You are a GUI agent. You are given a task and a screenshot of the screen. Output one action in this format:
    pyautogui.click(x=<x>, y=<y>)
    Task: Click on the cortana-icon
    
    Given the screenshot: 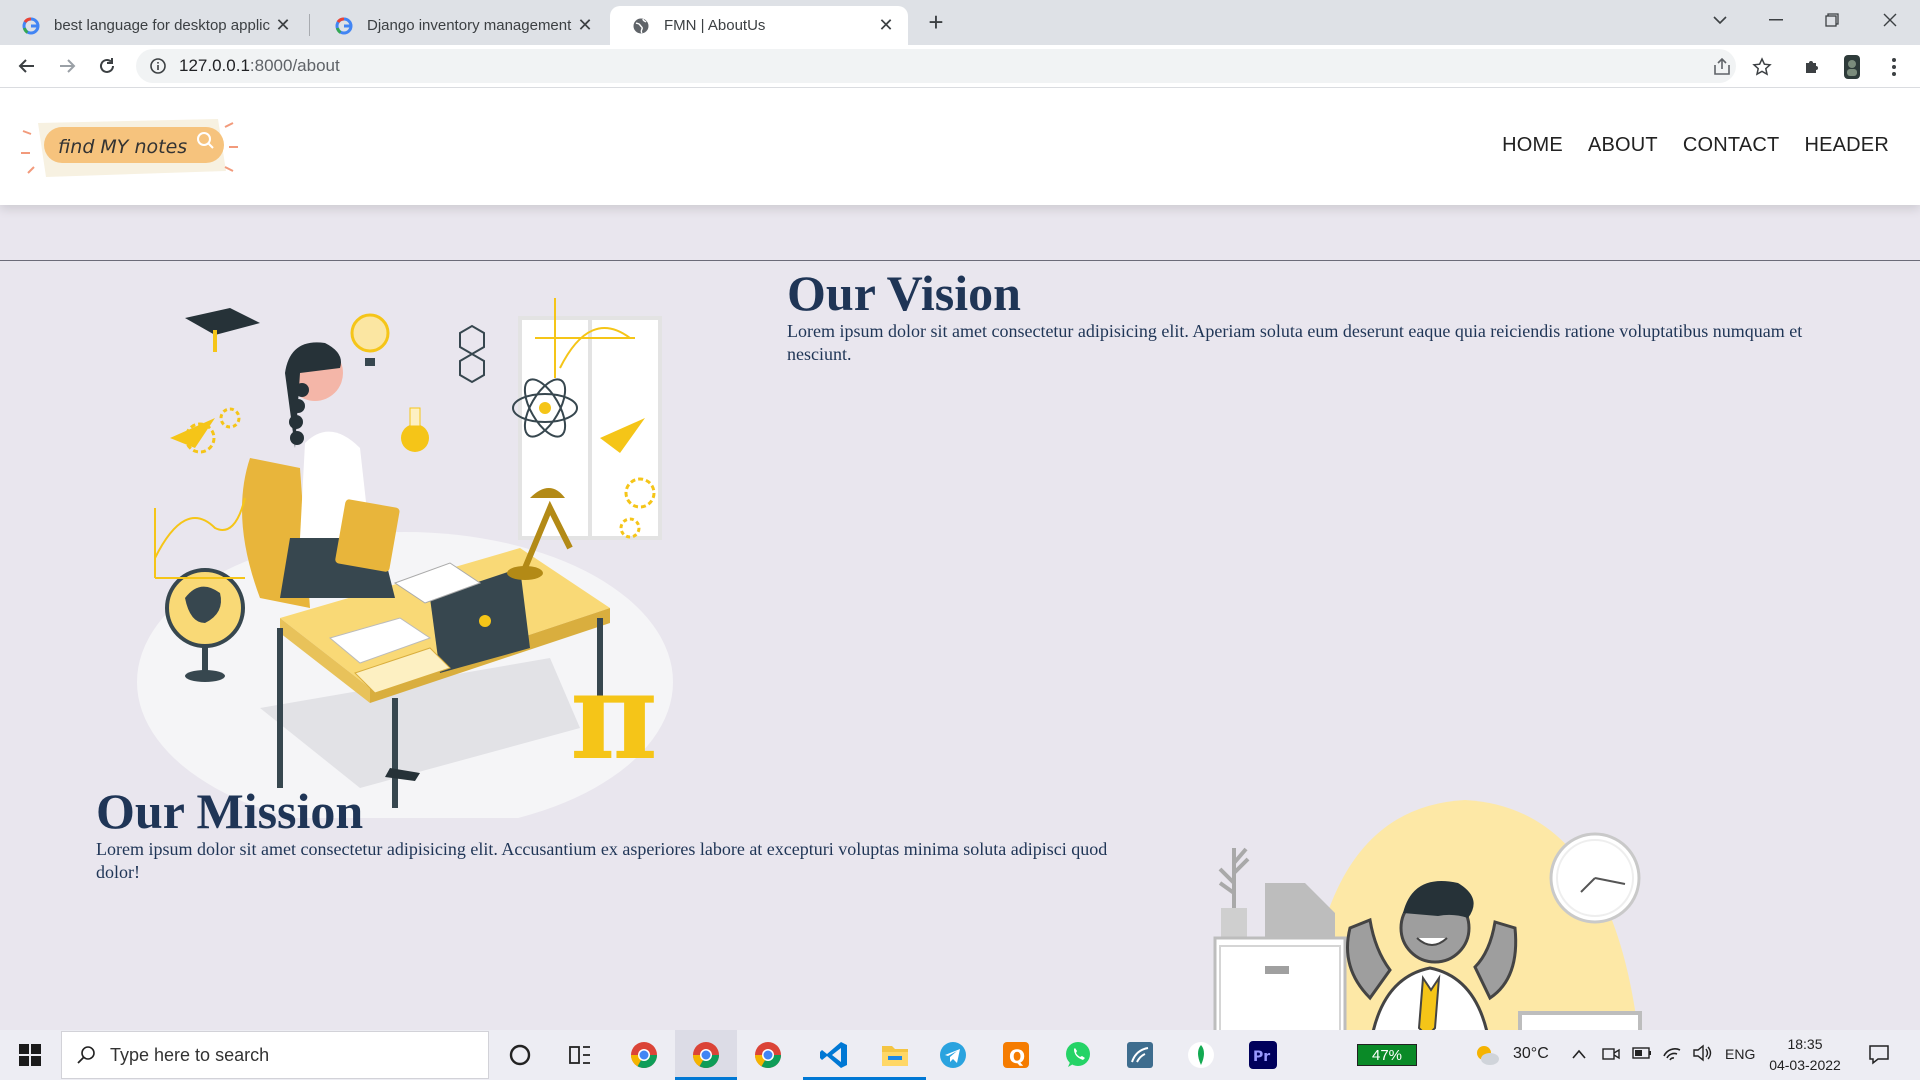 What is the action you would take?
    pyautogui.click(x=520, y=1055)
    